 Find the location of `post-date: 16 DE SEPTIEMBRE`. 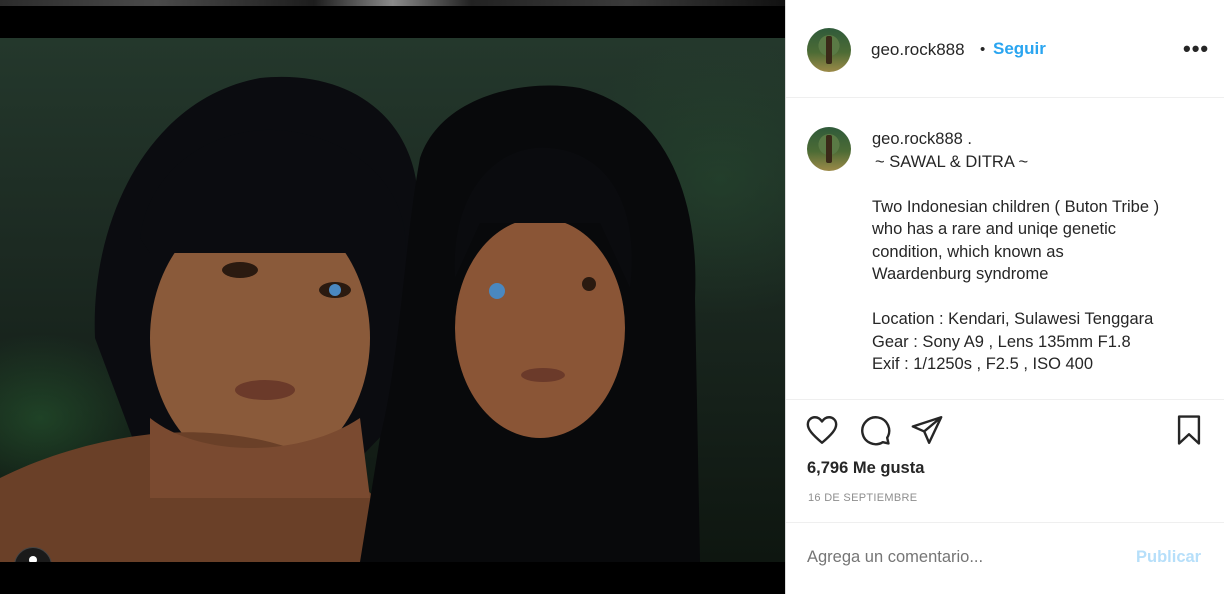

post-date: 16 DE SEPTIEMBRE is located at coordinates (862, 498).